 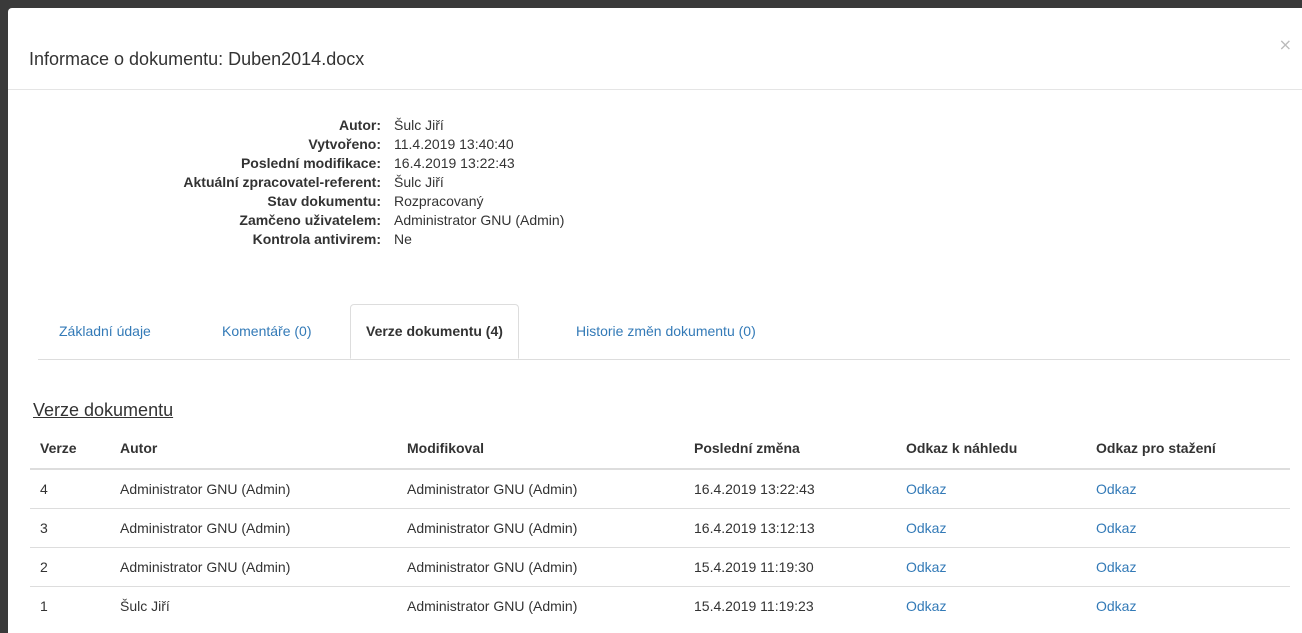 I want to click on info-row-vytvoreno: Vytvořeno: 11.4.2019 13:40:40, so click(x=358, y=144).